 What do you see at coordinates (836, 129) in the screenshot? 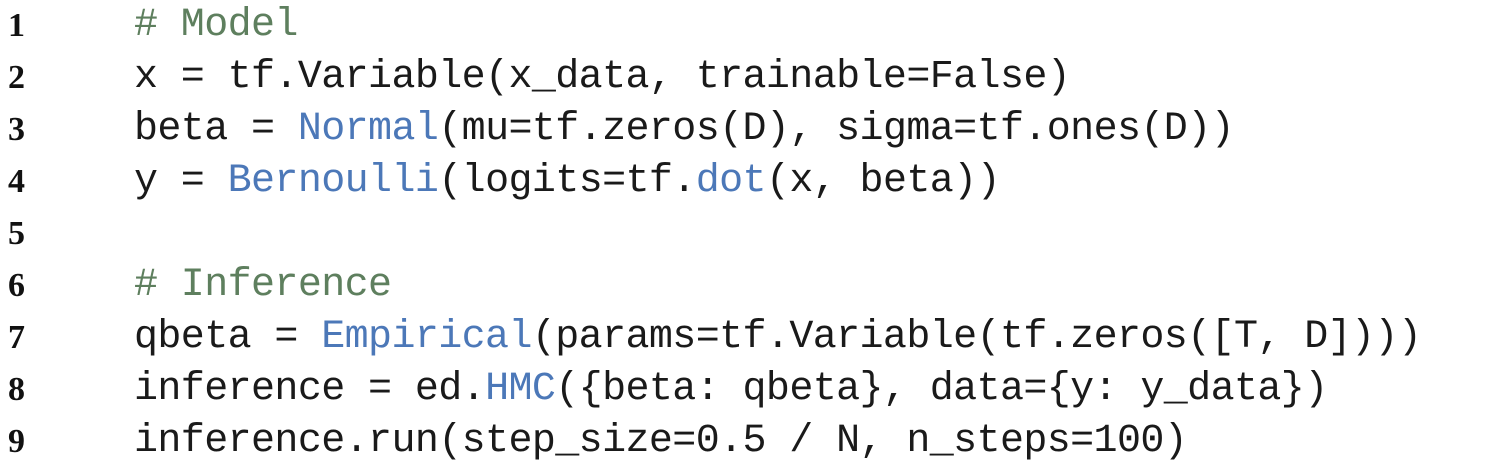
I see `code-token: (mu=tf.zeros(D), sigma=tf.ones(D))` at bounding box center [836, 129].